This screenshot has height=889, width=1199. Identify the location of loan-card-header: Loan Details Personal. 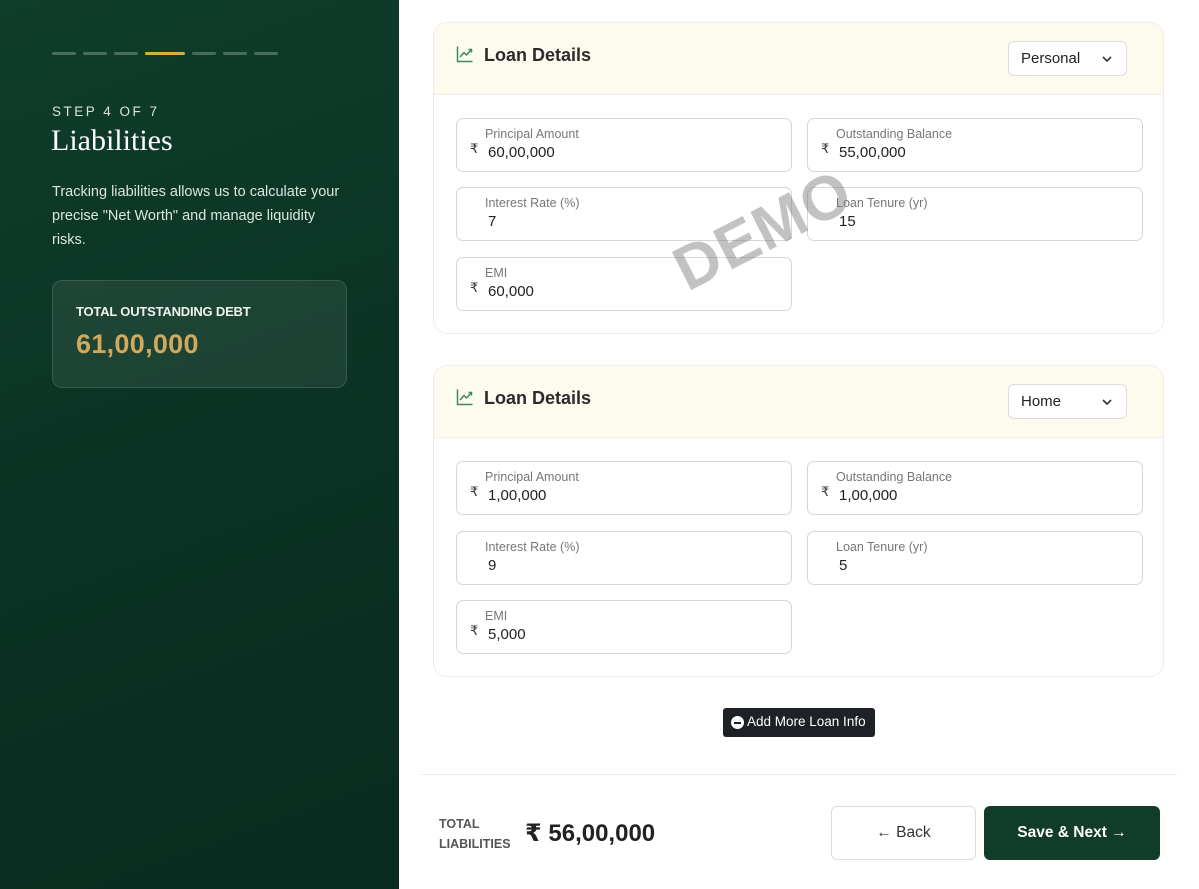
(798, 59).